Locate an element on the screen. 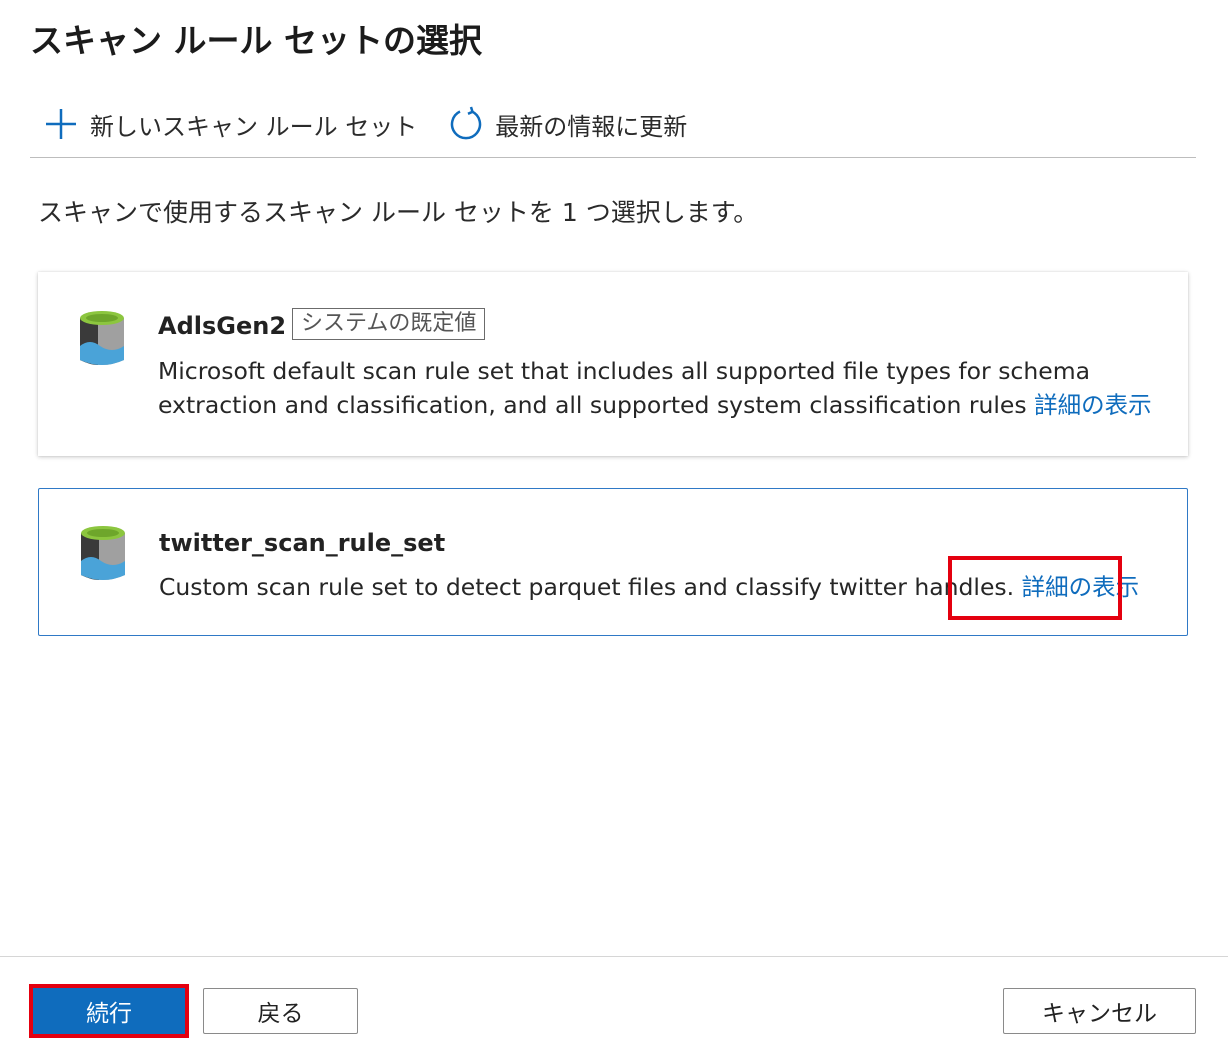 The width and height of the screenshot is (1228, 1055). rule-set-name: AdlsGen2 is located at coordinates (222, 326).